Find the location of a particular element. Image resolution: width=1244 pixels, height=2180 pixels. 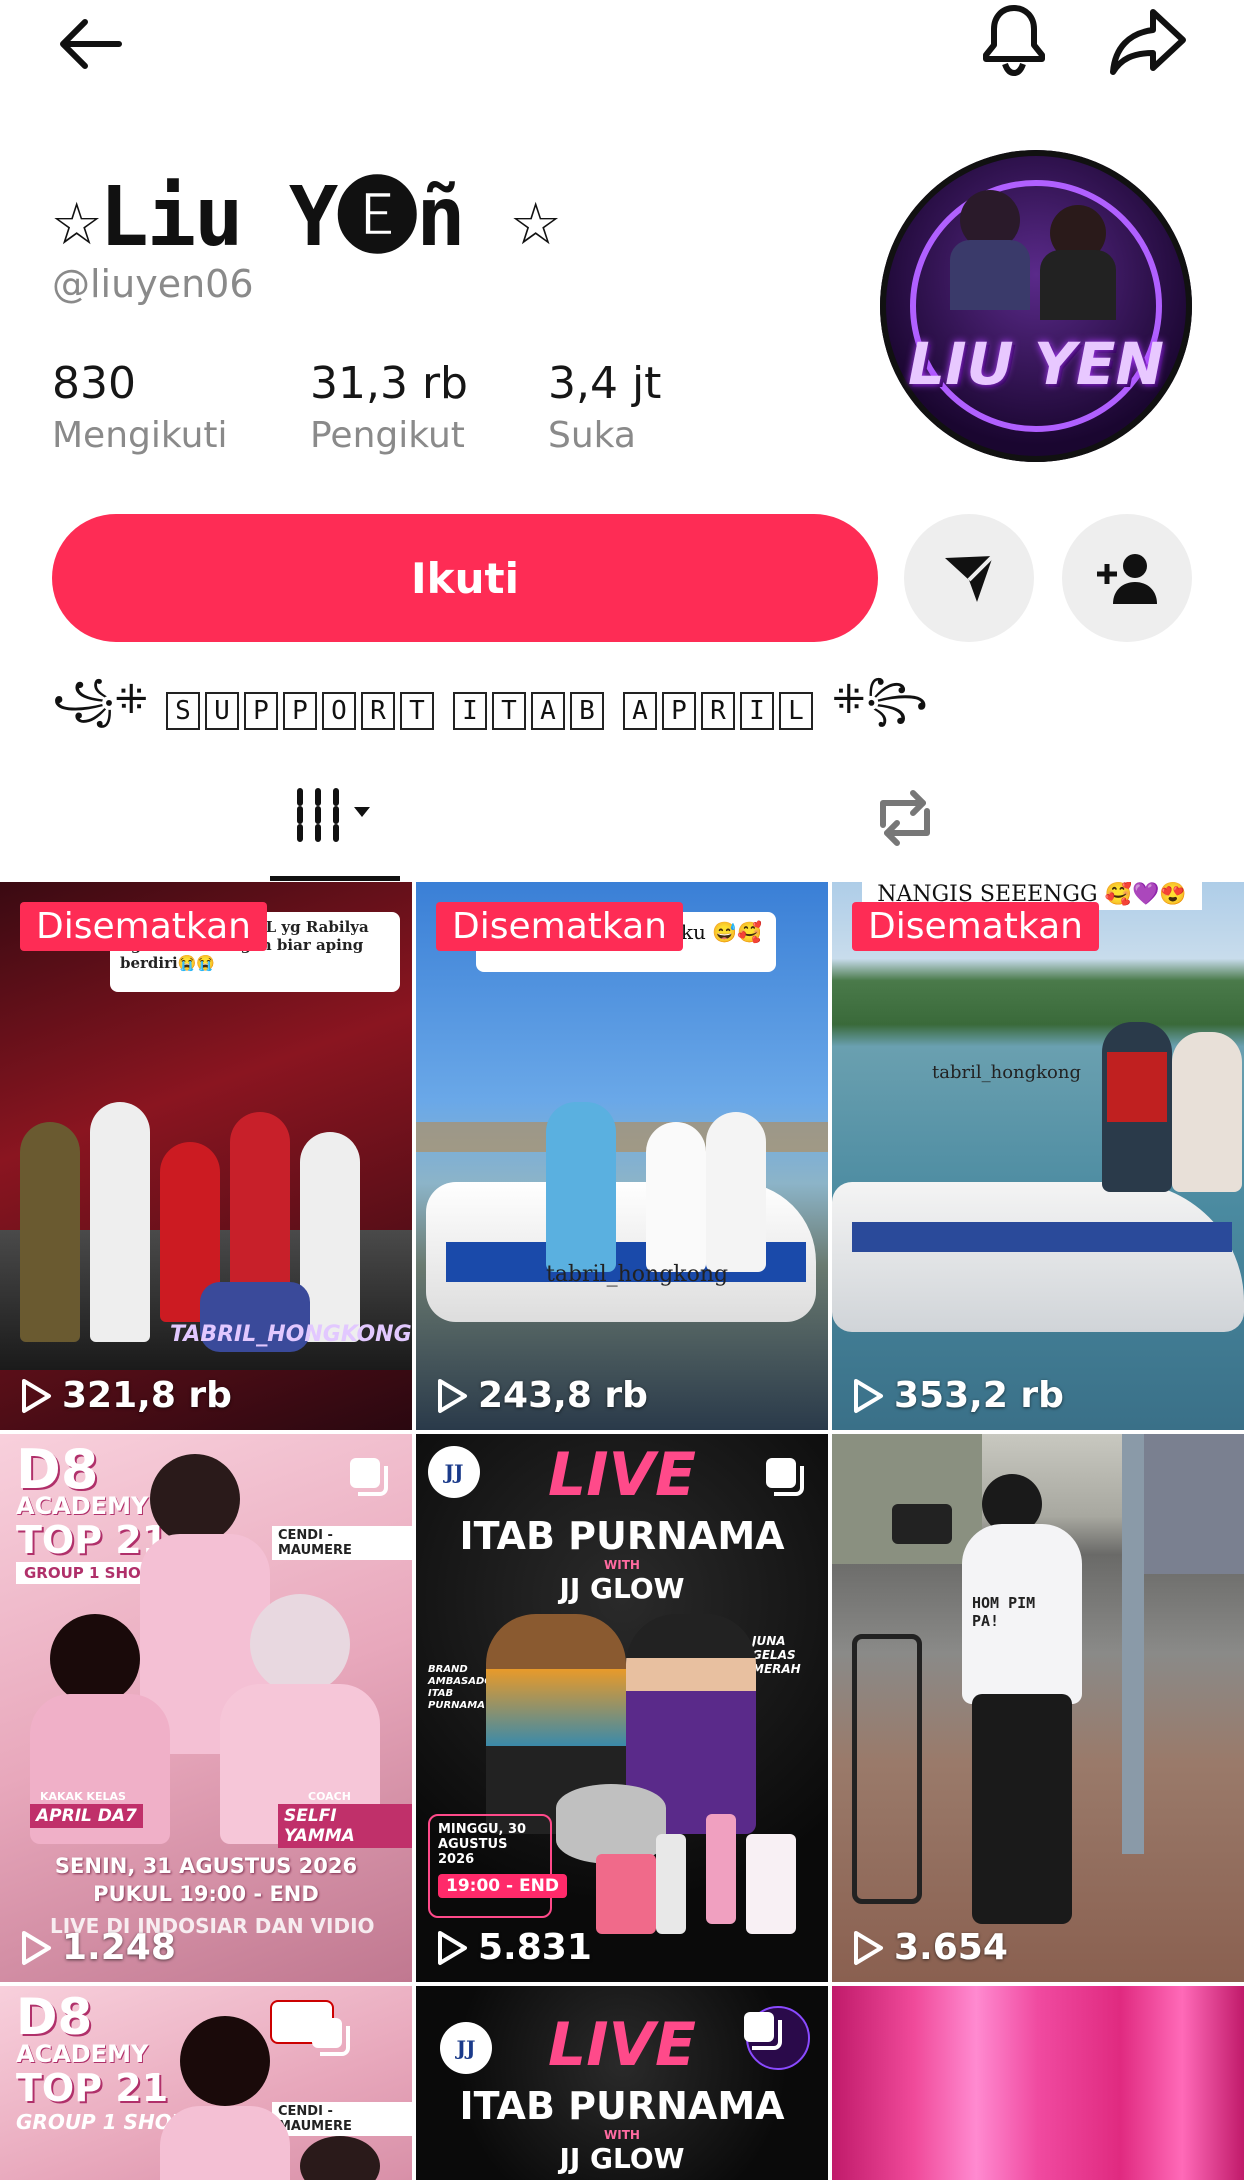

view-count-value: 1.248 is located at coordinates (119, 1947).